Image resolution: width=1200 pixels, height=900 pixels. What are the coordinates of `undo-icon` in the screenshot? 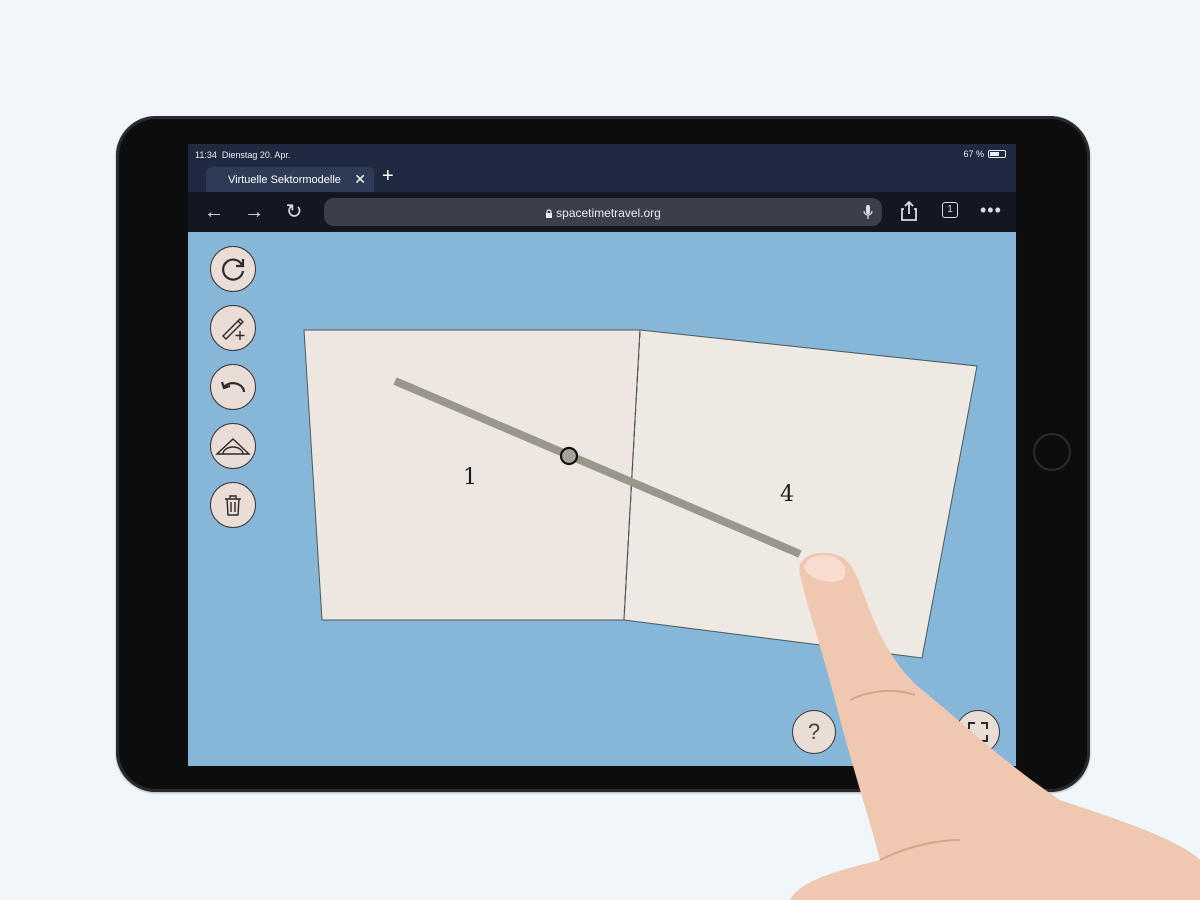 It's located at (233, 387).